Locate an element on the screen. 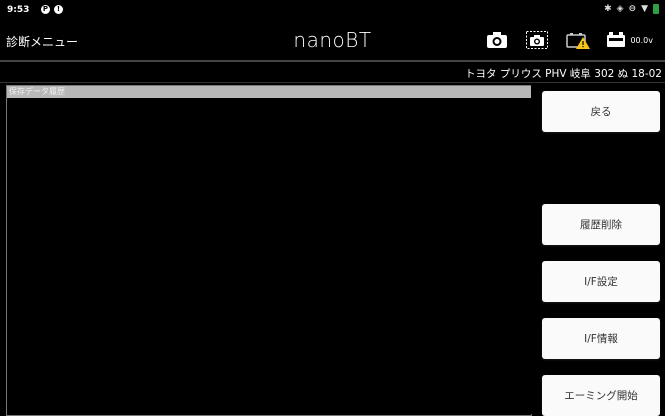 The image size is (665, 416). camera-icon is located at coordinates (497, 40).